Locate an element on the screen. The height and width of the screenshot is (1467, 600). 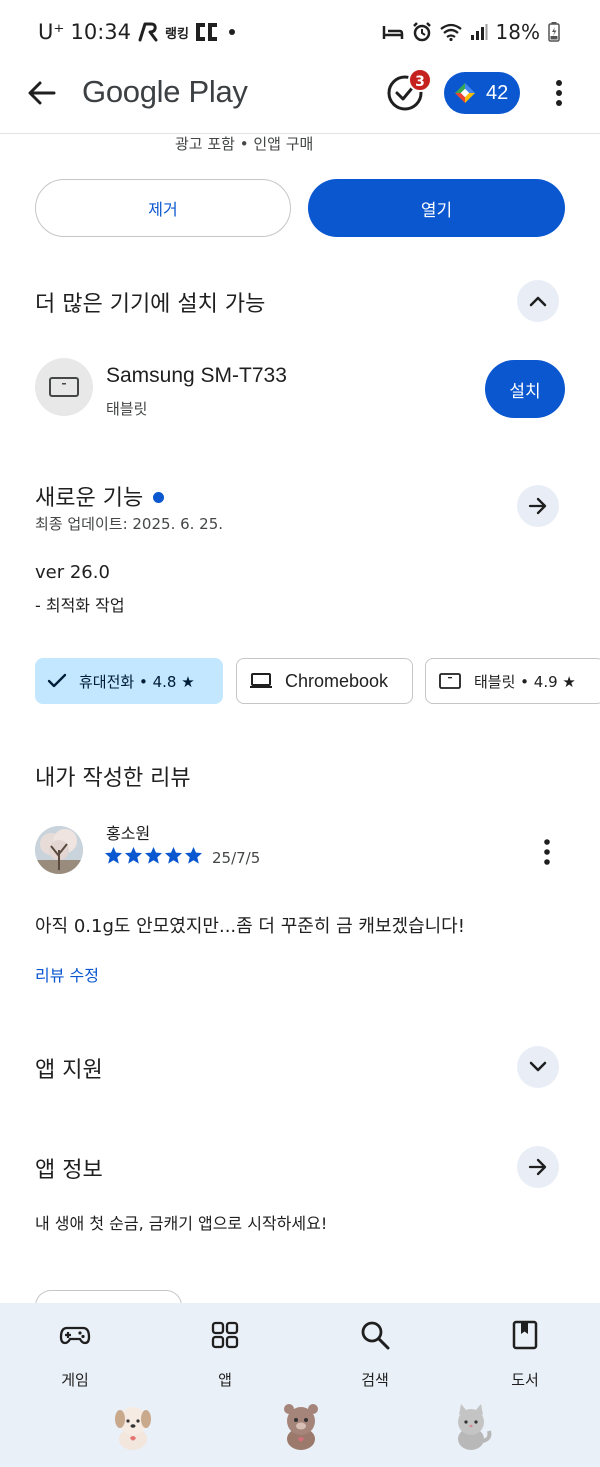
ranking-label: 랭킹 is located at coordinates (177, 34).